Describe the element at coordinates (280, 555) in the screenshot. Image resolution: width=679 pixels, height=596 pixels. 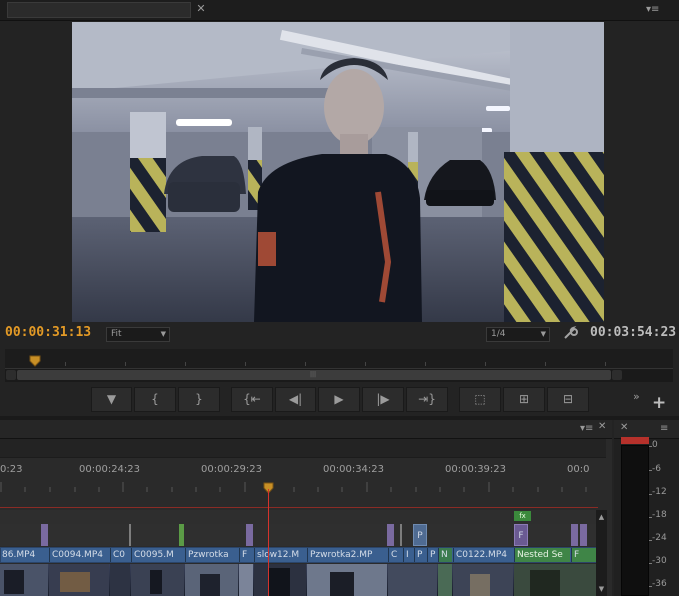
I see `clip: slow12.M` at that location.